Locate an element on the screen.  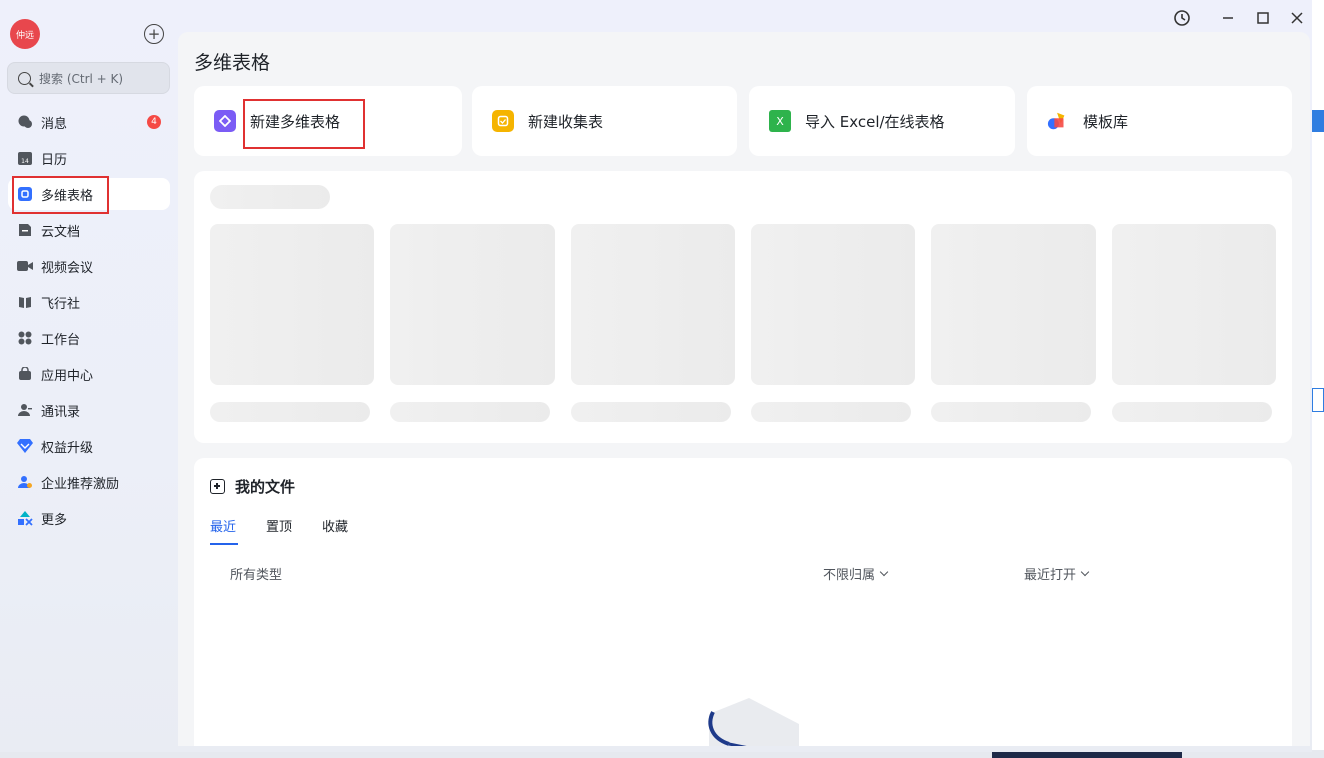
contacts-icon is located at coordinates (25, 410).